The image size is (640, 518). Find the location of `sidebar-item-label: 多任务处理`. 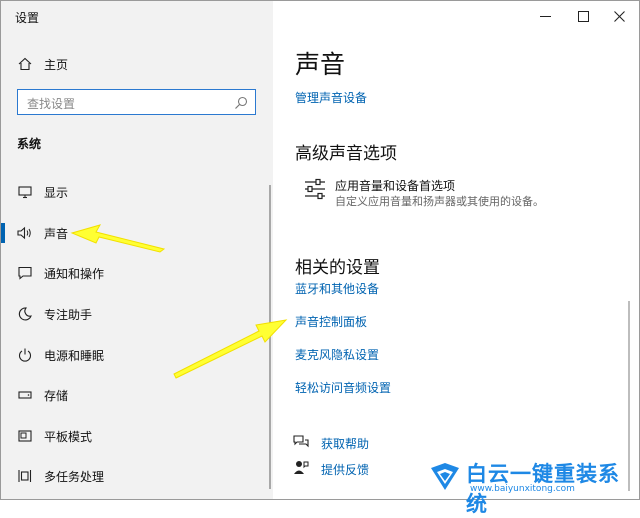

sidebar-item-label: 多任务处理 is located at coordinates (74, 476).